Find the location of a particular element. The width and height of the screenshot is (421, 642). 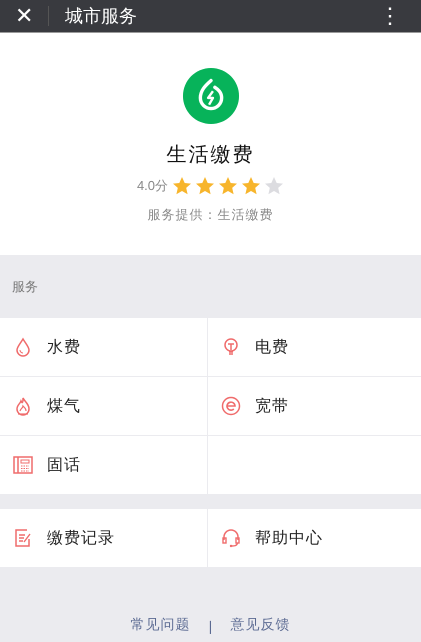

footer-link: 常见问题 is located at coordinates (160, 625).